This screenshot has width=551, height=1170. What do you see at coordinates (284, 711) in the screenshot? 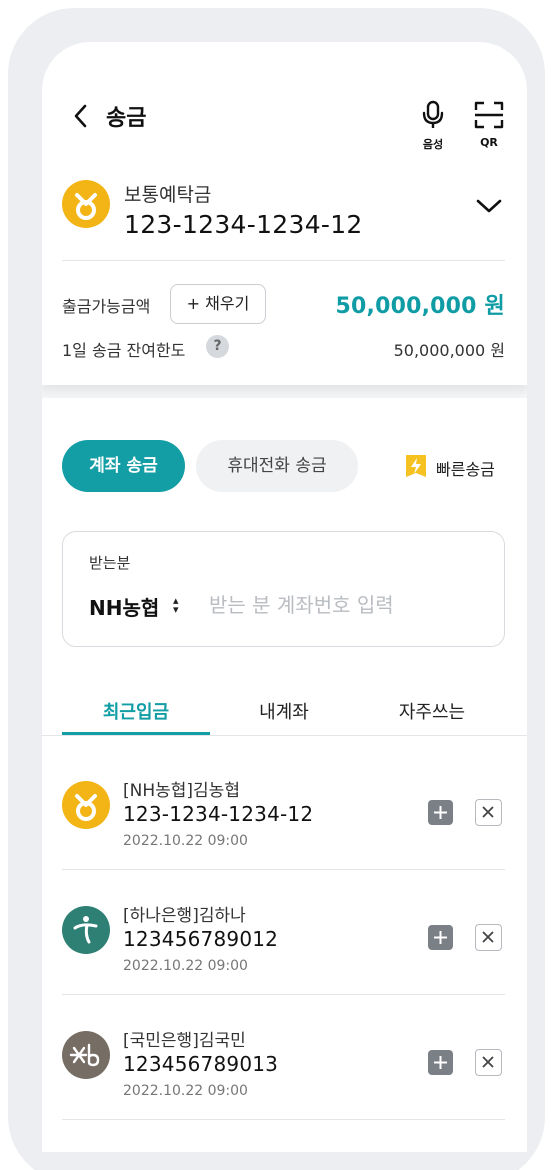
I see `tab-my-accounts: 내계좌` at bounding box center [284, 711].